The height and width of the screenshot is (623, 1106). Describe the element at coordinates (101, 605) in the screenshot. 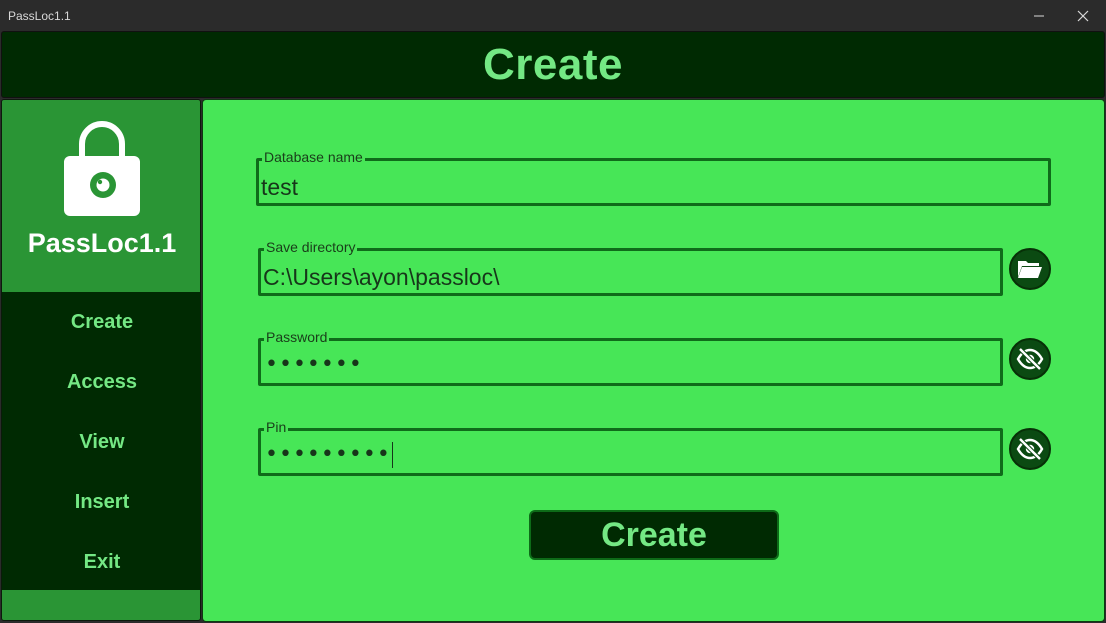

I see `sidebar-footer-strip` at that location.